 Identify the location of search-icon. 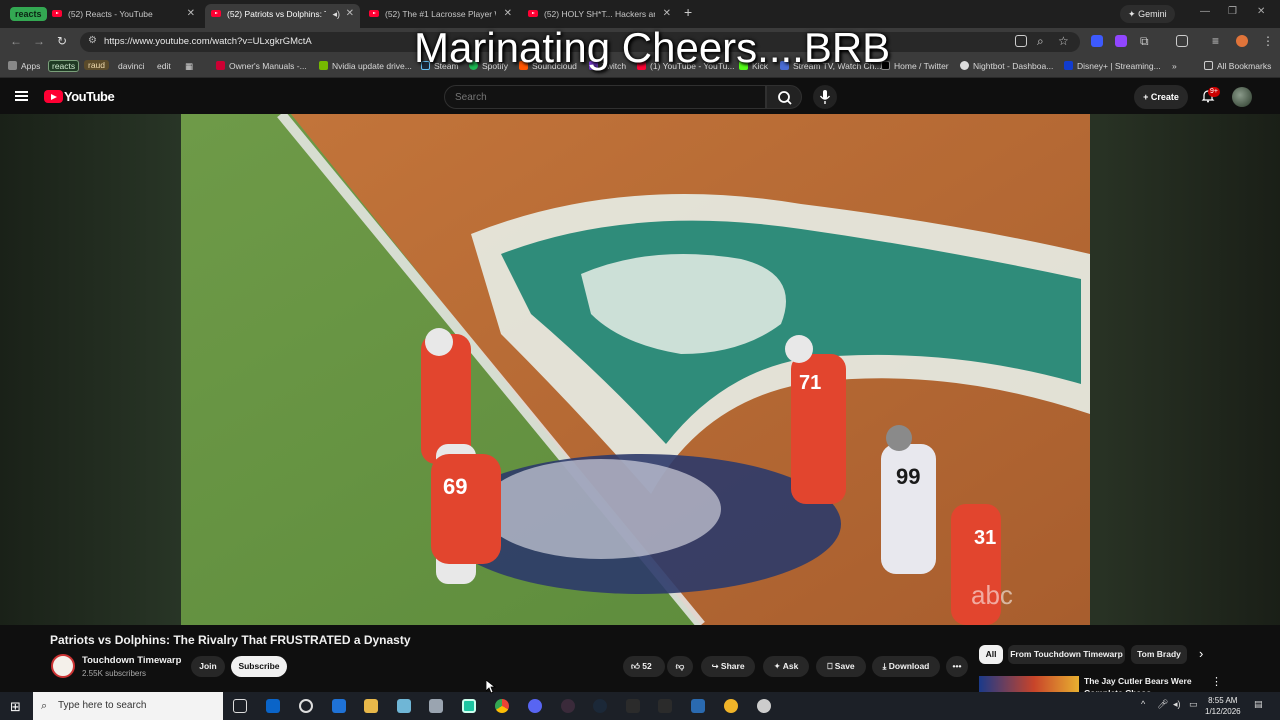
(785, 98).